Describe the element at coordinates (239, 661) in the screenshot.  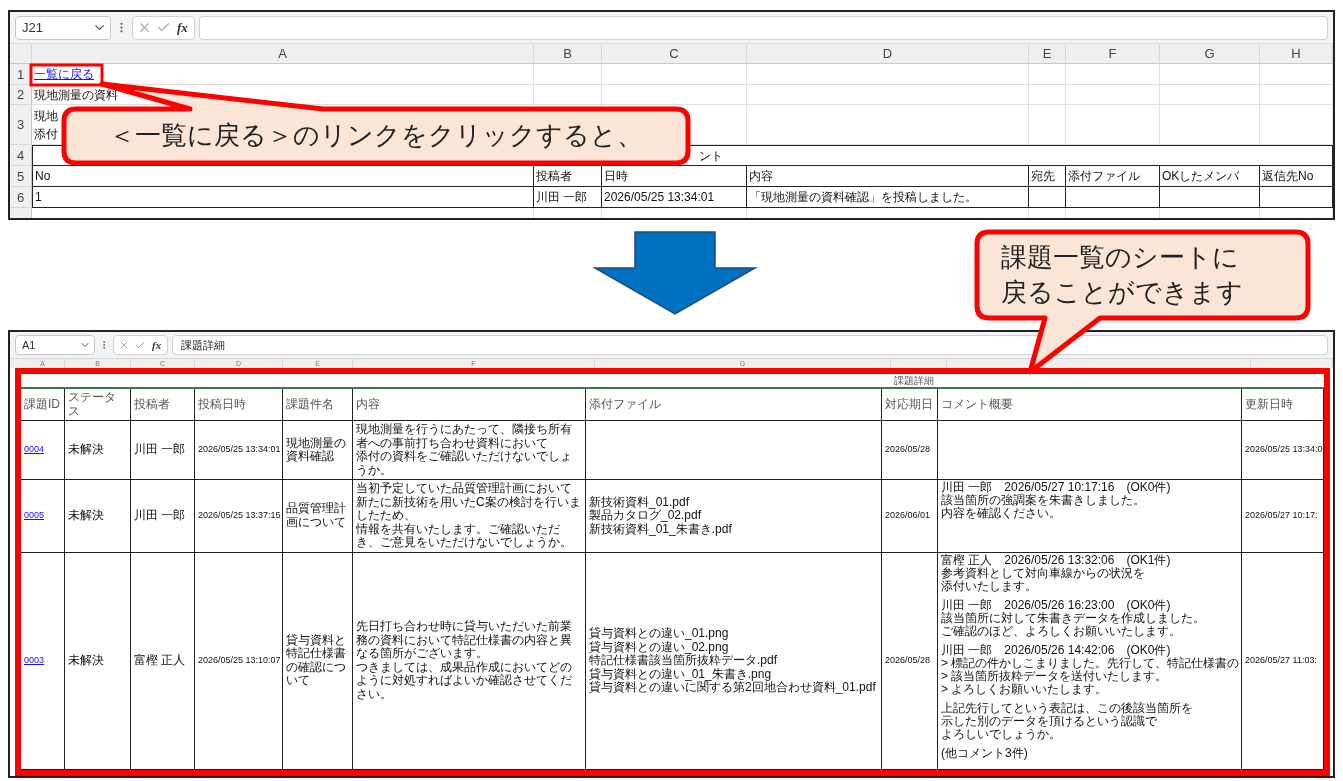
I see `table-cell: 2026/05/25 13:10:07` at that location.